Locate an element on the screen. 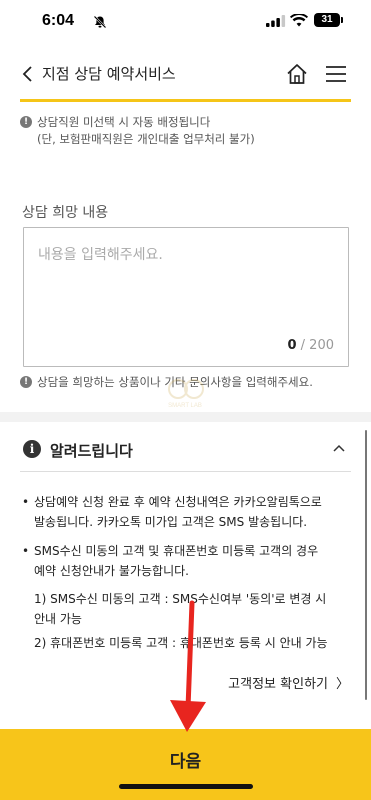  hamburger-menu-icon is located at coordinates (336, 74).